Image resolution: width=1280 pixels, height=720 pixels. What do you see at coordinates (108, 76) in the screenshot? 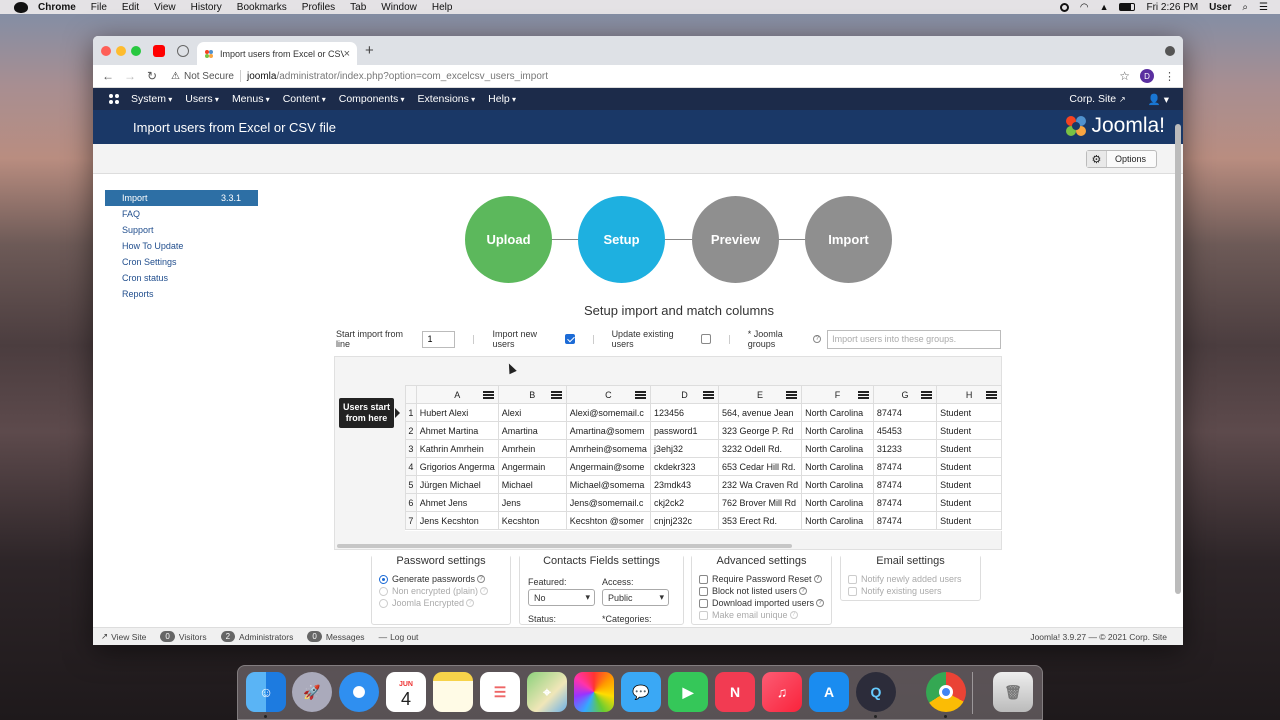
I see `back-button: ←` at bounding box center [108, 76].